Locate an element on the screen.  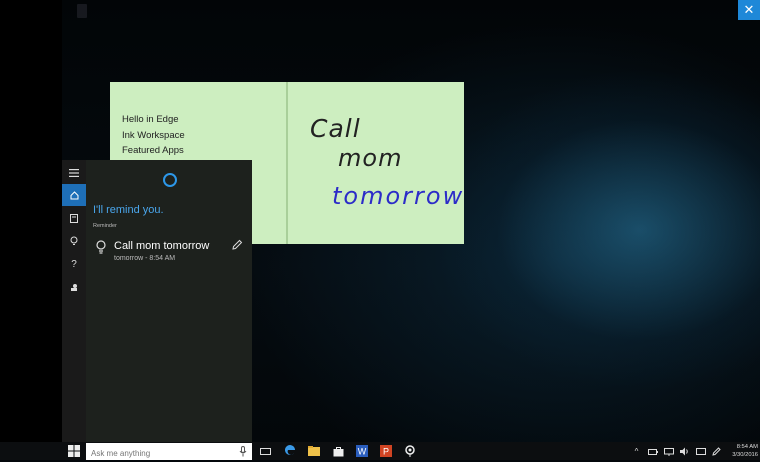
battery-icon is located at coordinates (652, 451).